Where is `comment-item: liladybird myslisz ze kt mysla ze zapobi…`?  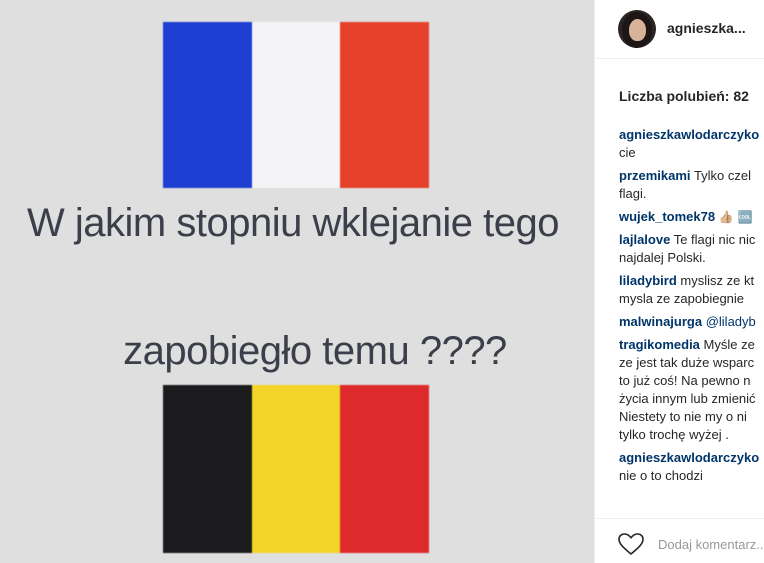
comment-item: liladybird myslisz ze kt mysla ze zapobi… is located at coordinates (691, 290).